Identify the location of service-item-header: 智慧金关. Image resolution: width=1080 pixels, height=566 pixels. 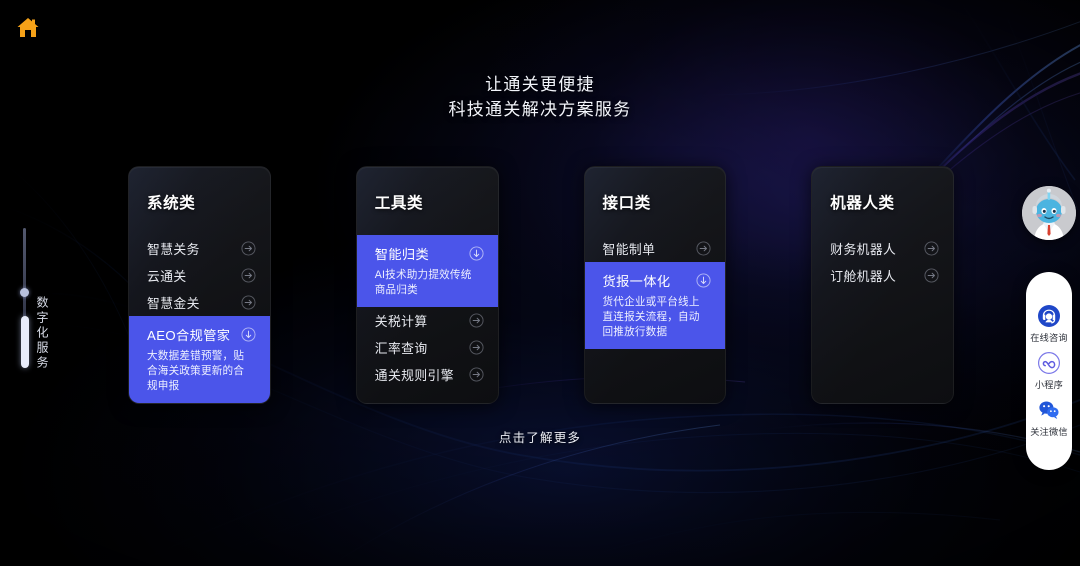
(201, 302).